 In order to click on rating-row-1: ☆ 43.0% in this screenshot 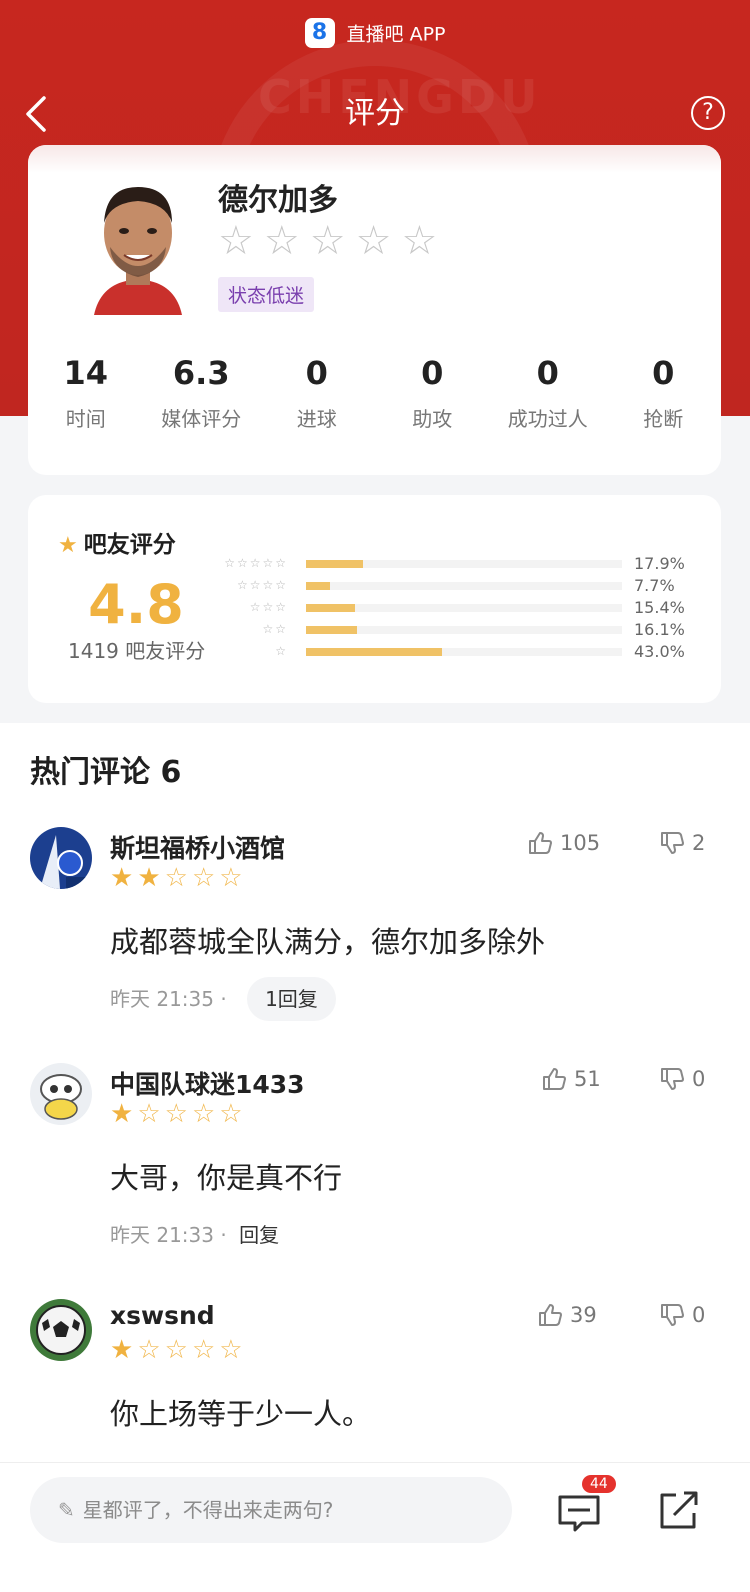, I will do `click(458, 652)`.